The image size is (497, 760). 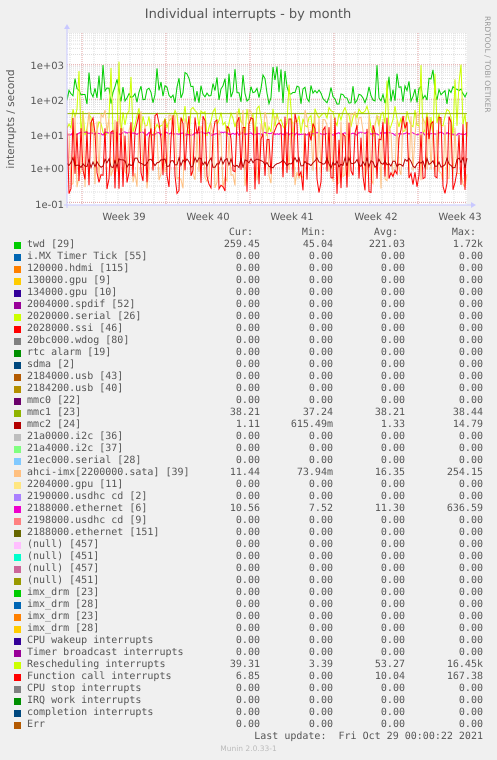 What do you see at coordinates (84, 689) in the screenshot?
I see `legend-label: CPU stop interrupts` at bounding box center [84, 689].